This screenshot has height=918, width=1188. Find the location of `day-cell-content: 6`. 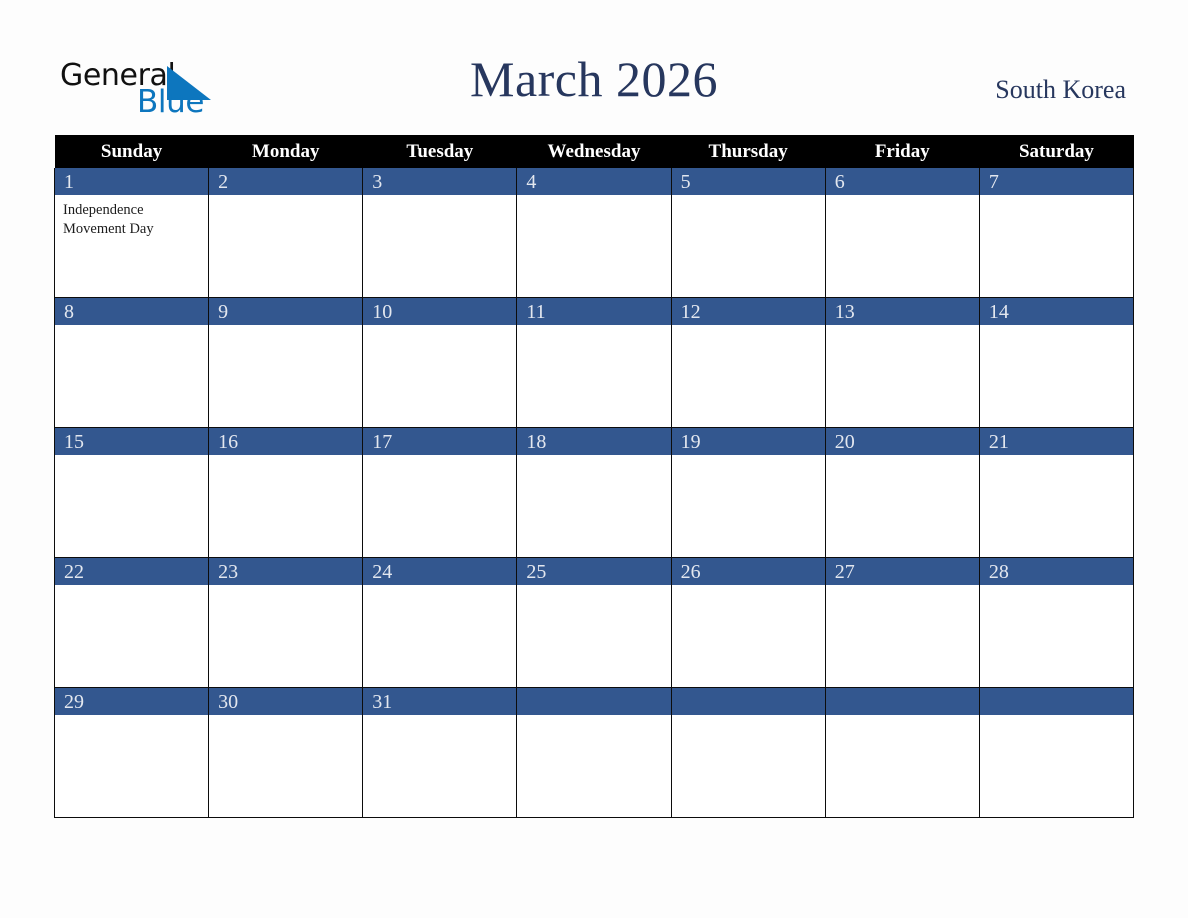

day-cell-content: 6 is located at coordinates (902, 232).